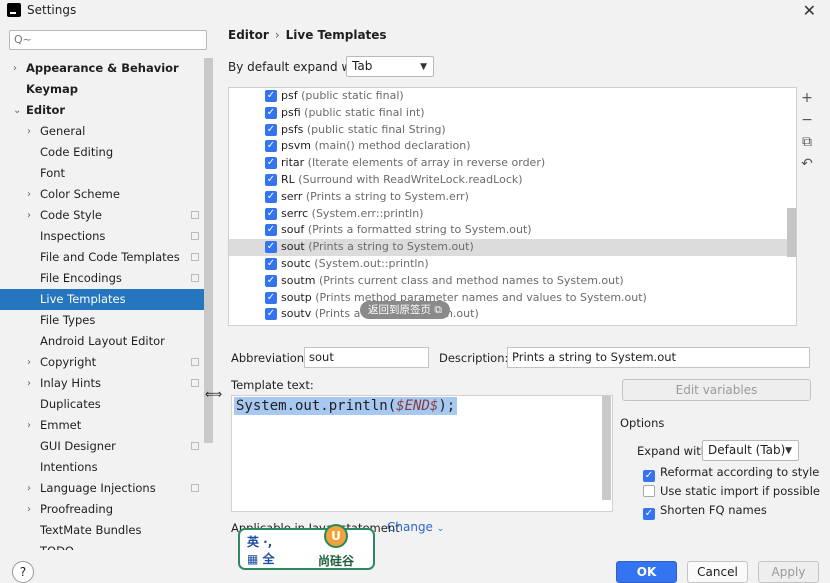  Describe the element at coordinates (512, 264) in the screenshot. I see `template-row: ✓ soutc (System.out::println)` at that location.